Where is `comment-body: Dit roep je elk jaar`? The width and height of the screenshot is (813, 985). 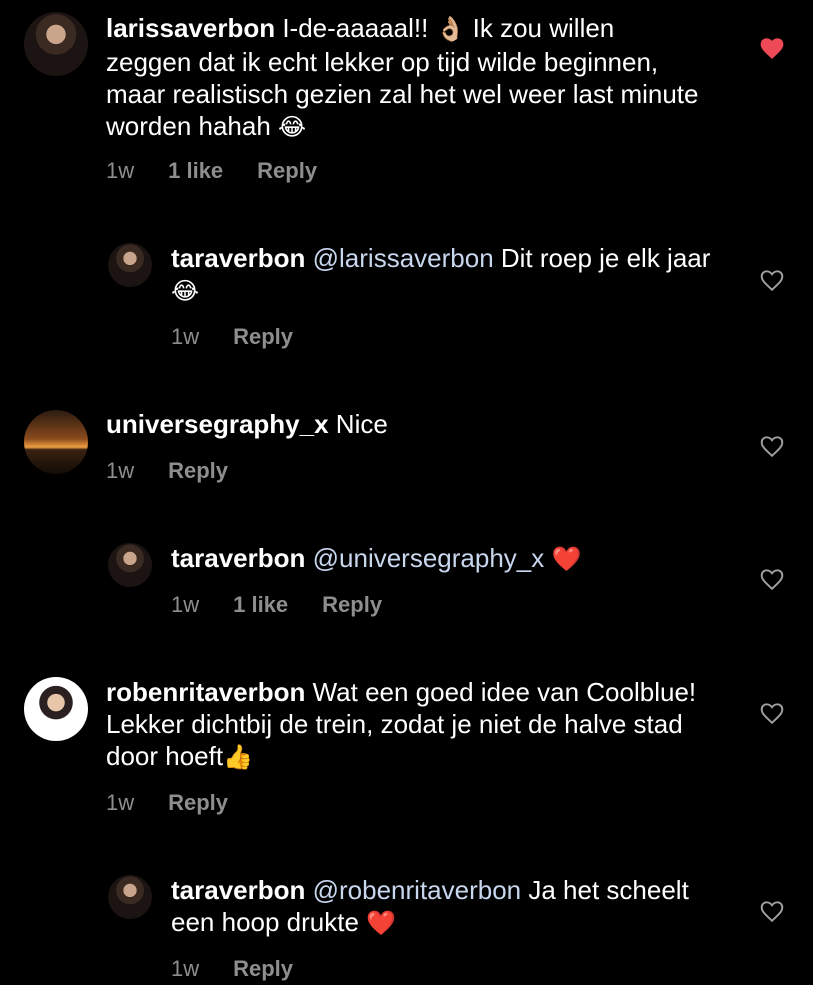 comment-body: Dit roep je elk jaar is located at coordinates (602, 258).